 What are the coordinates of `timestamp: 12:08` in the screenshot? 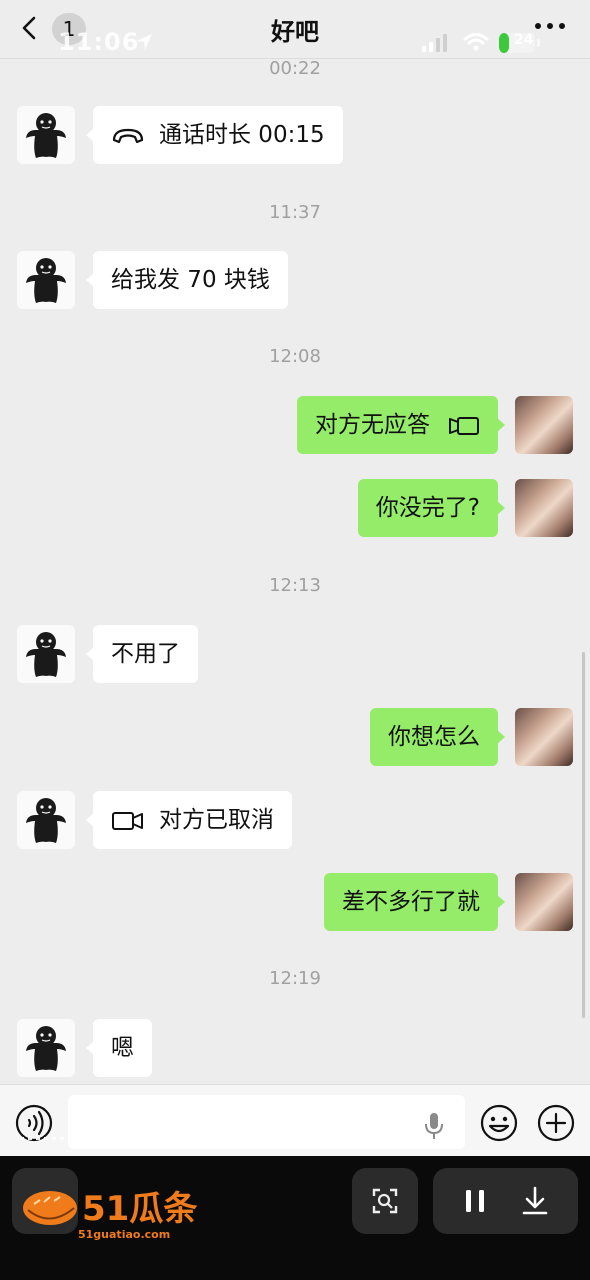 It's located at (295, 356).